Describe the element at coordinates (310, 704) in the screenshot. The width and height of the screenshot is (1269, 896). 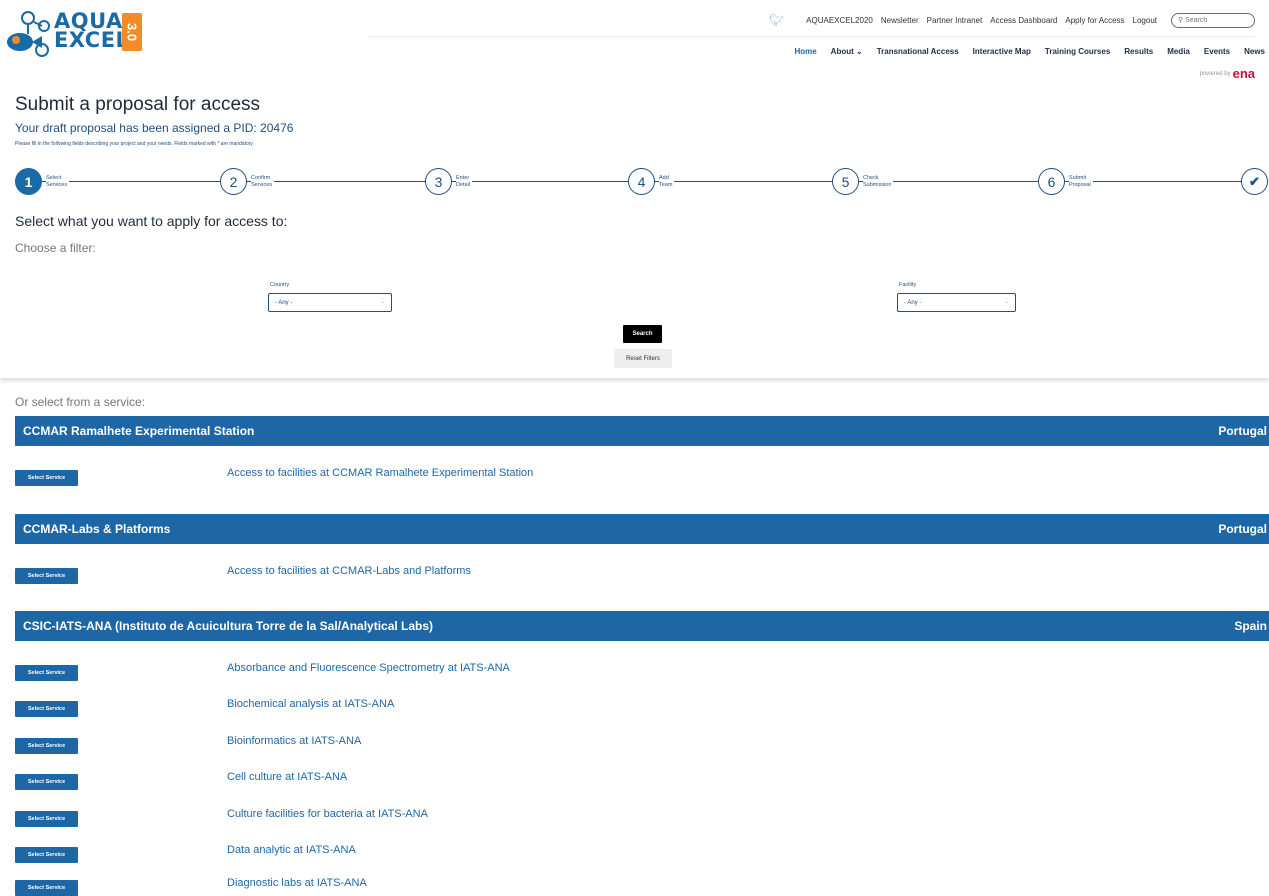
I see `service-name: Biochemical analysis at IATS-ANA` at that location.